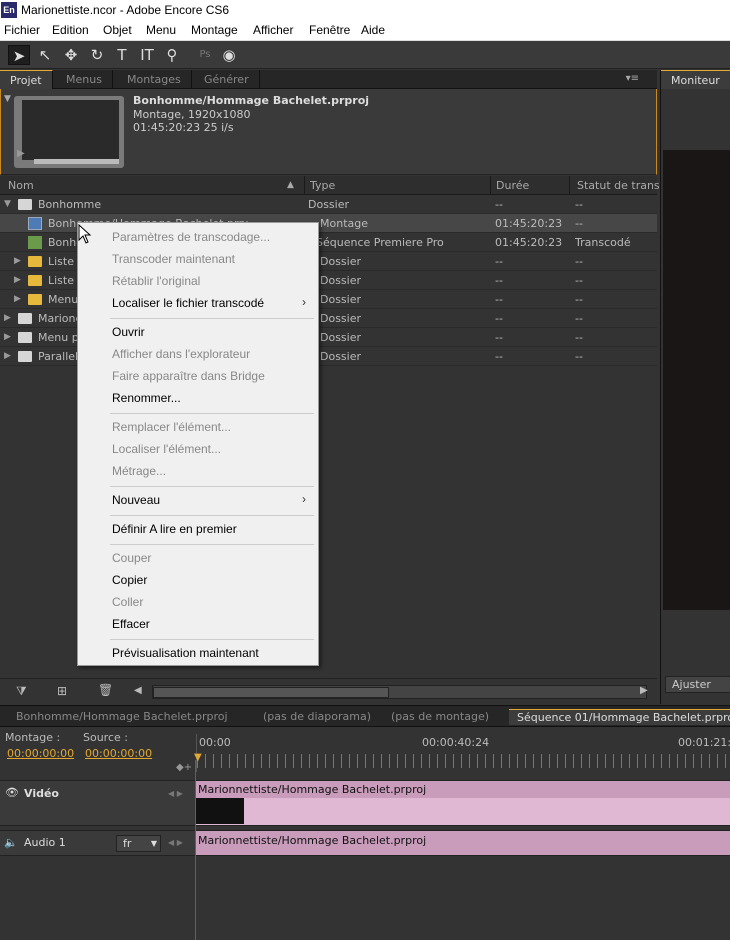 Image resolution: width=730 pixels, height=940 pixels. What do you see at coordinates (696, 380) in the screenshot?
I see `monitor-viewport` at bounding box center [696, 380].